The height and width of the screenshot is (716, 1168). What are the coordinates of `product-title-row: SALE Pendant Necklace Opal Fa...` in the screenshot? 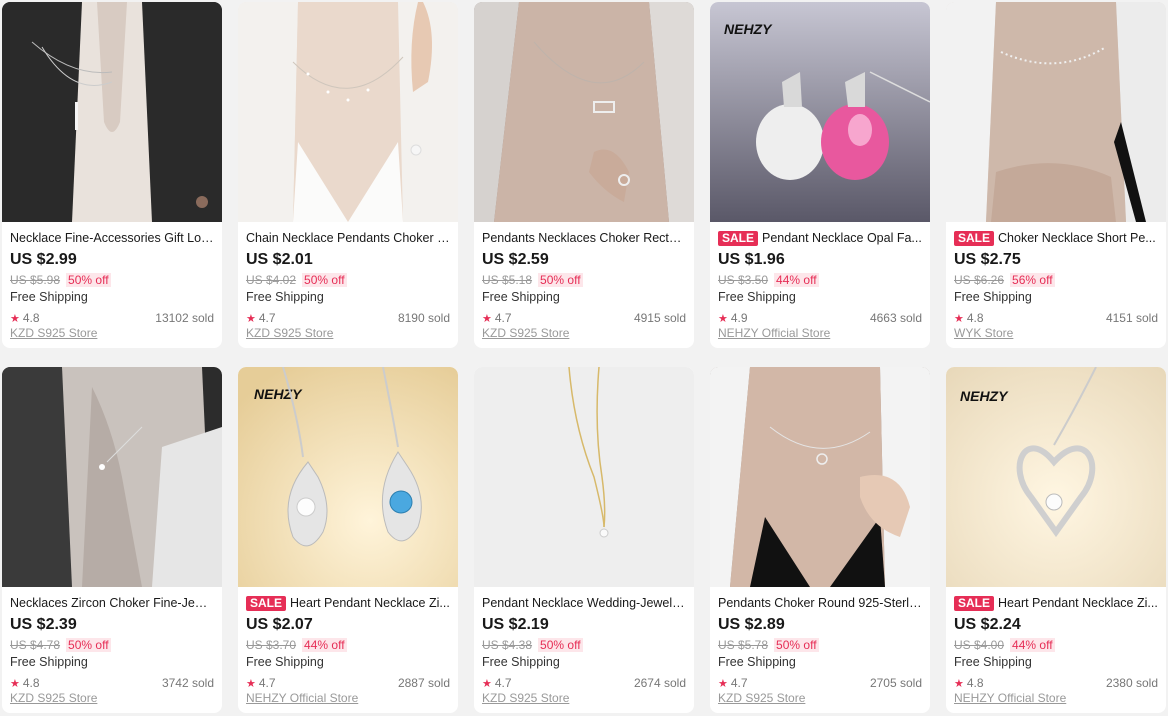 It's located at (820, 238).